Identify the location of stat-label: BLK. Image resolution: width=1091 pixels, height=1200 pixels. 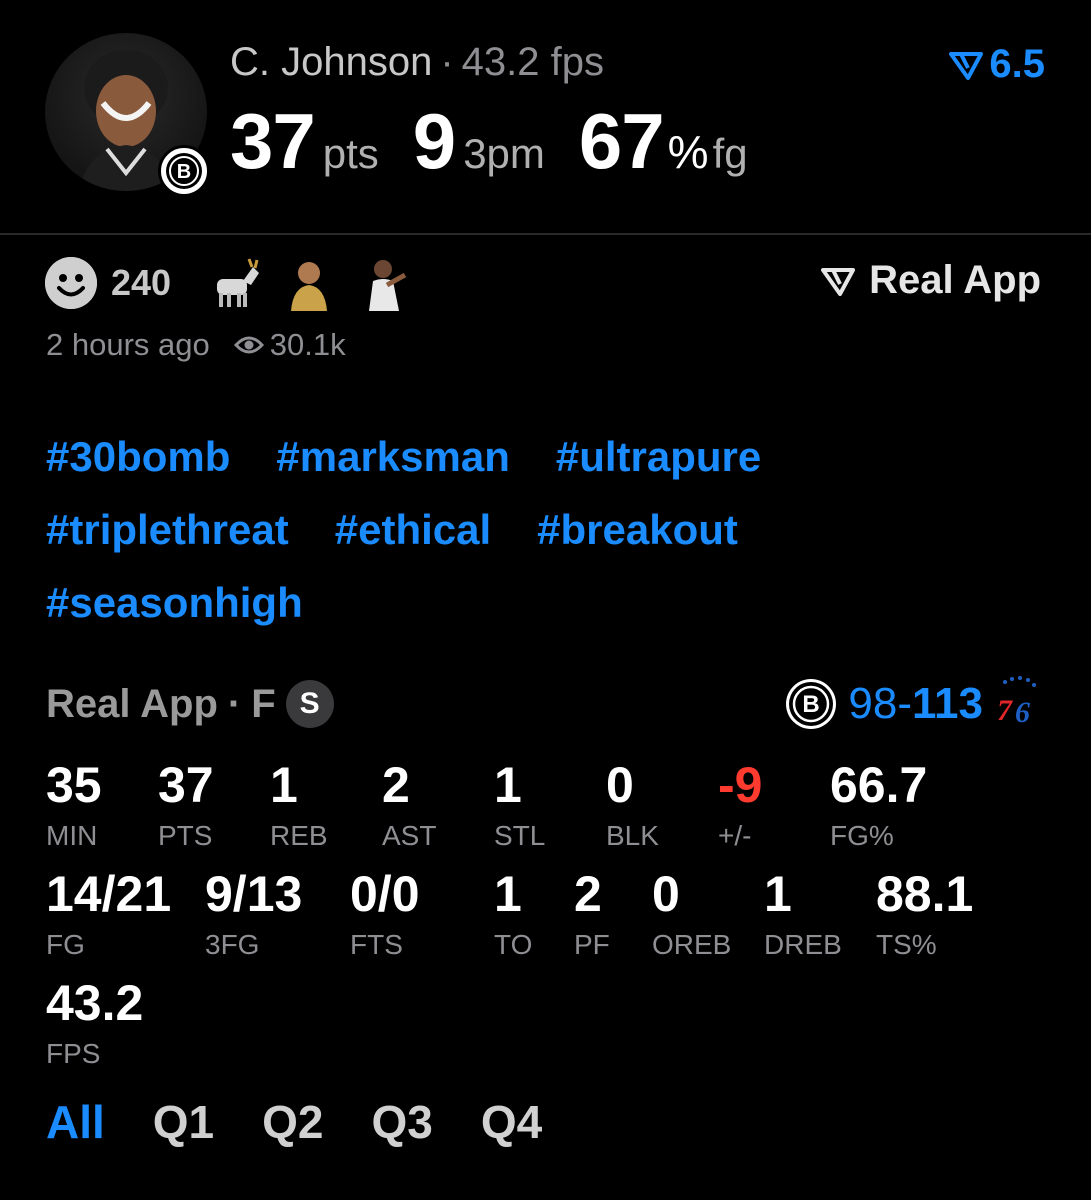
(632, 835).